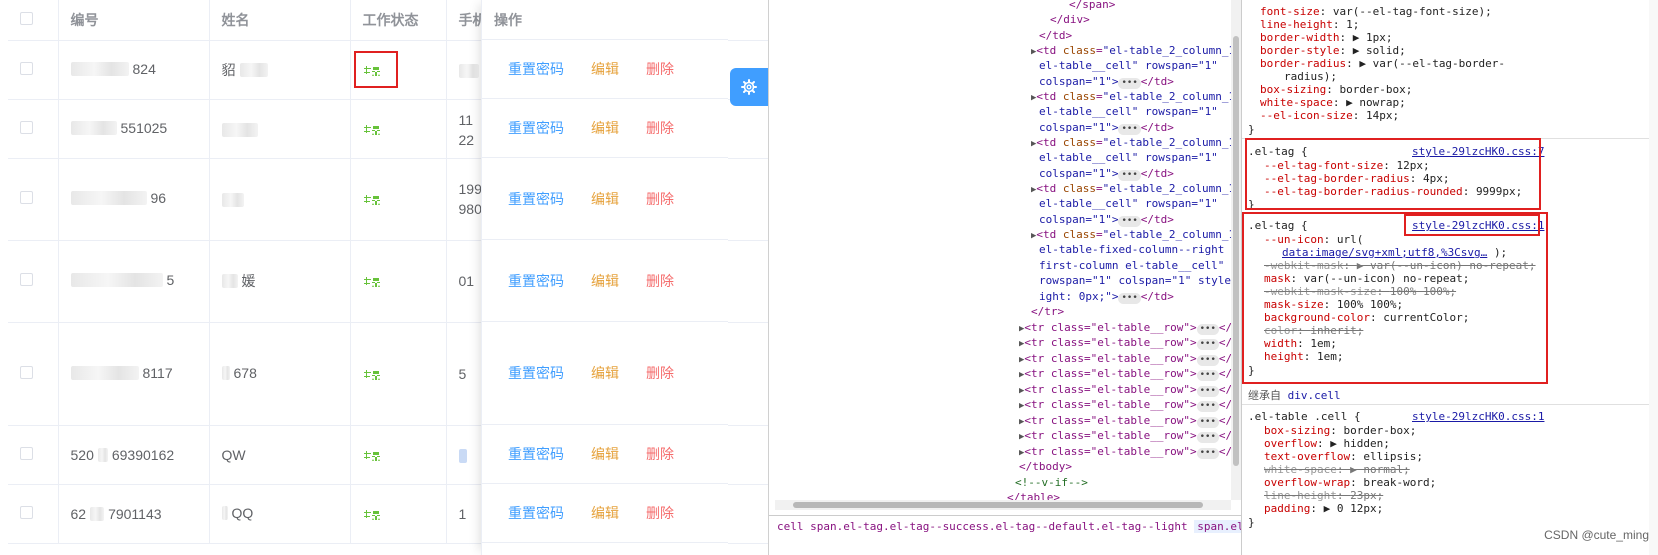  What do you see at coordinates (1217, 526) in the screenshot?
I see `breadcrumb-item-selected: span.el-tag__content` at bounding box center [1217, 526].